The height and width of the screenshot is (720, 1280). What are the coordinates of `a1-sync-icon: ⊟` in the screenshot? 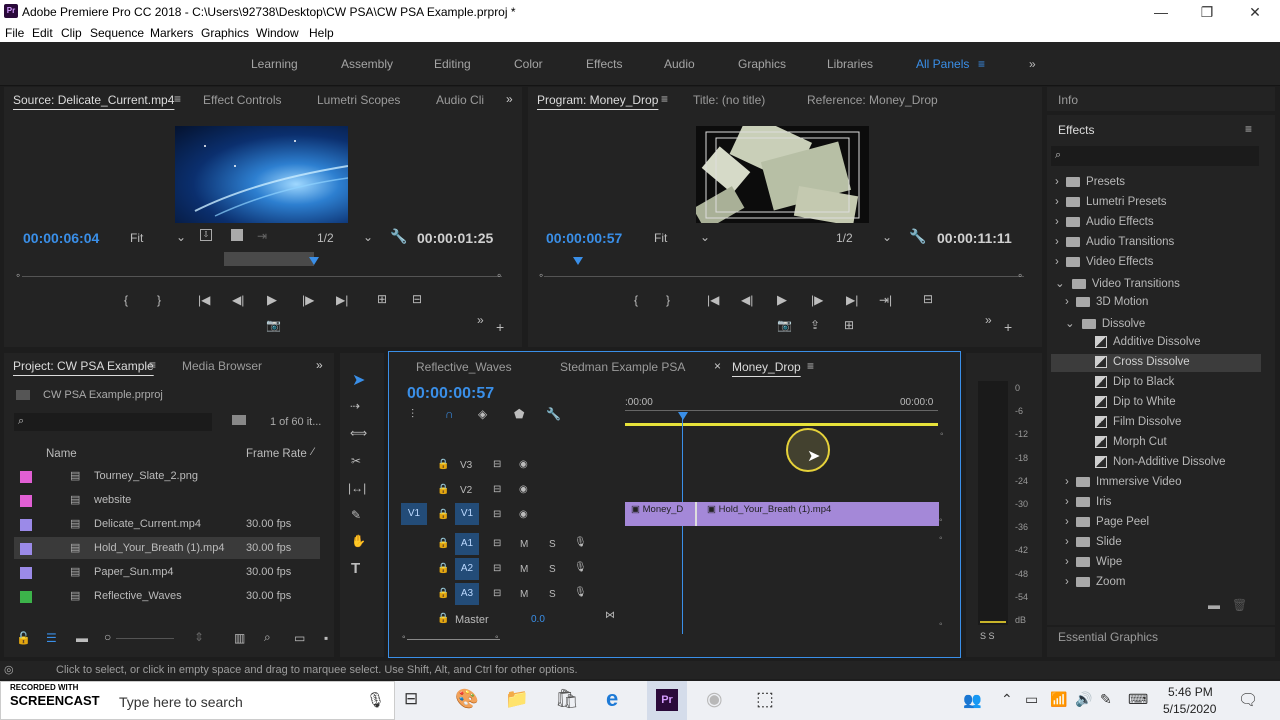 It's located at (497, 543).